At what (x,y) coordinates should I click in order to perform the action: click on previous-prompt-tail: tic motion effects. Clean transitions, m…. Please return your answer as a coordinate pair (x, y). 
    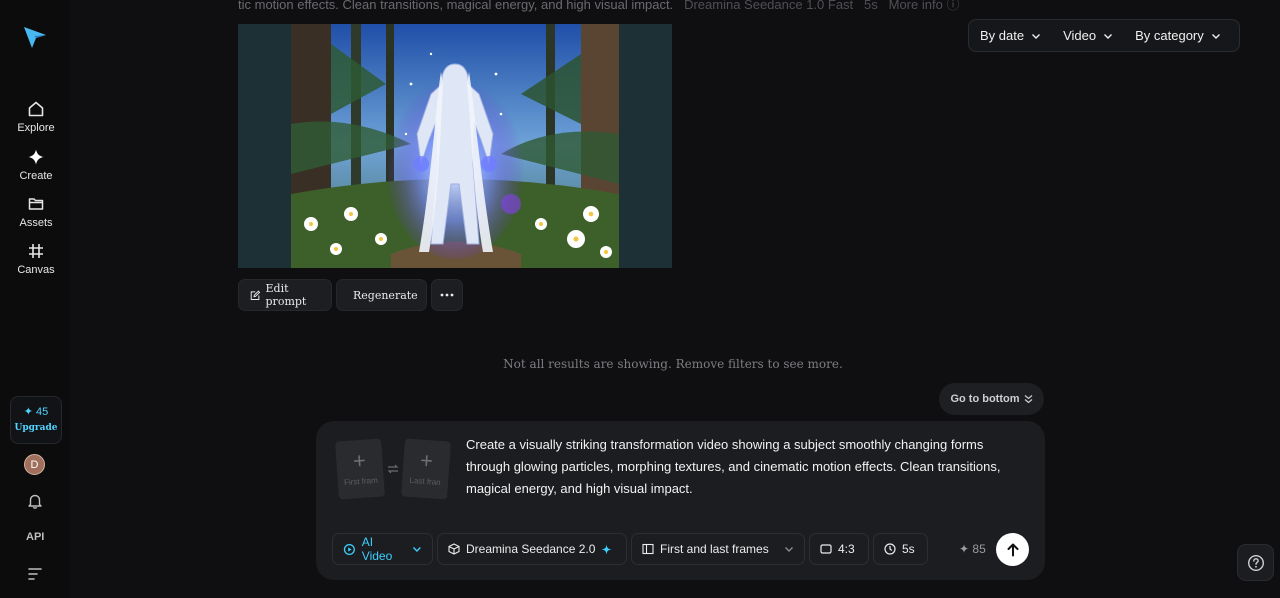
    Looking at the image, I should click on (598, 6).